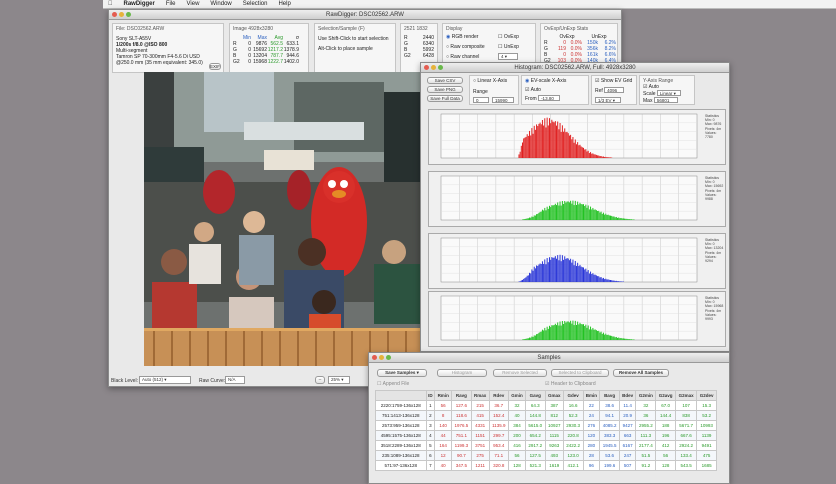 Image resolution: width=836 pixels, height=484 pixels. Describe the element at coordinates (374, 357) in the screenshot. I see `samples-close-button` at that location.